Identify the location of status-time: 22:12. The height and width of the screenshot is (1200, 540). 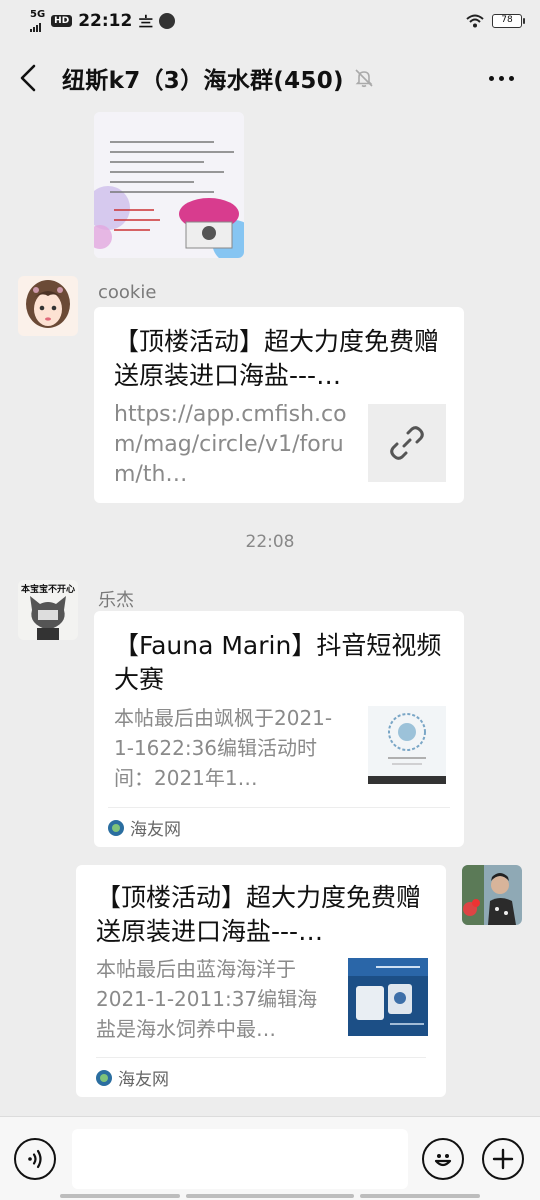
(105, 21).